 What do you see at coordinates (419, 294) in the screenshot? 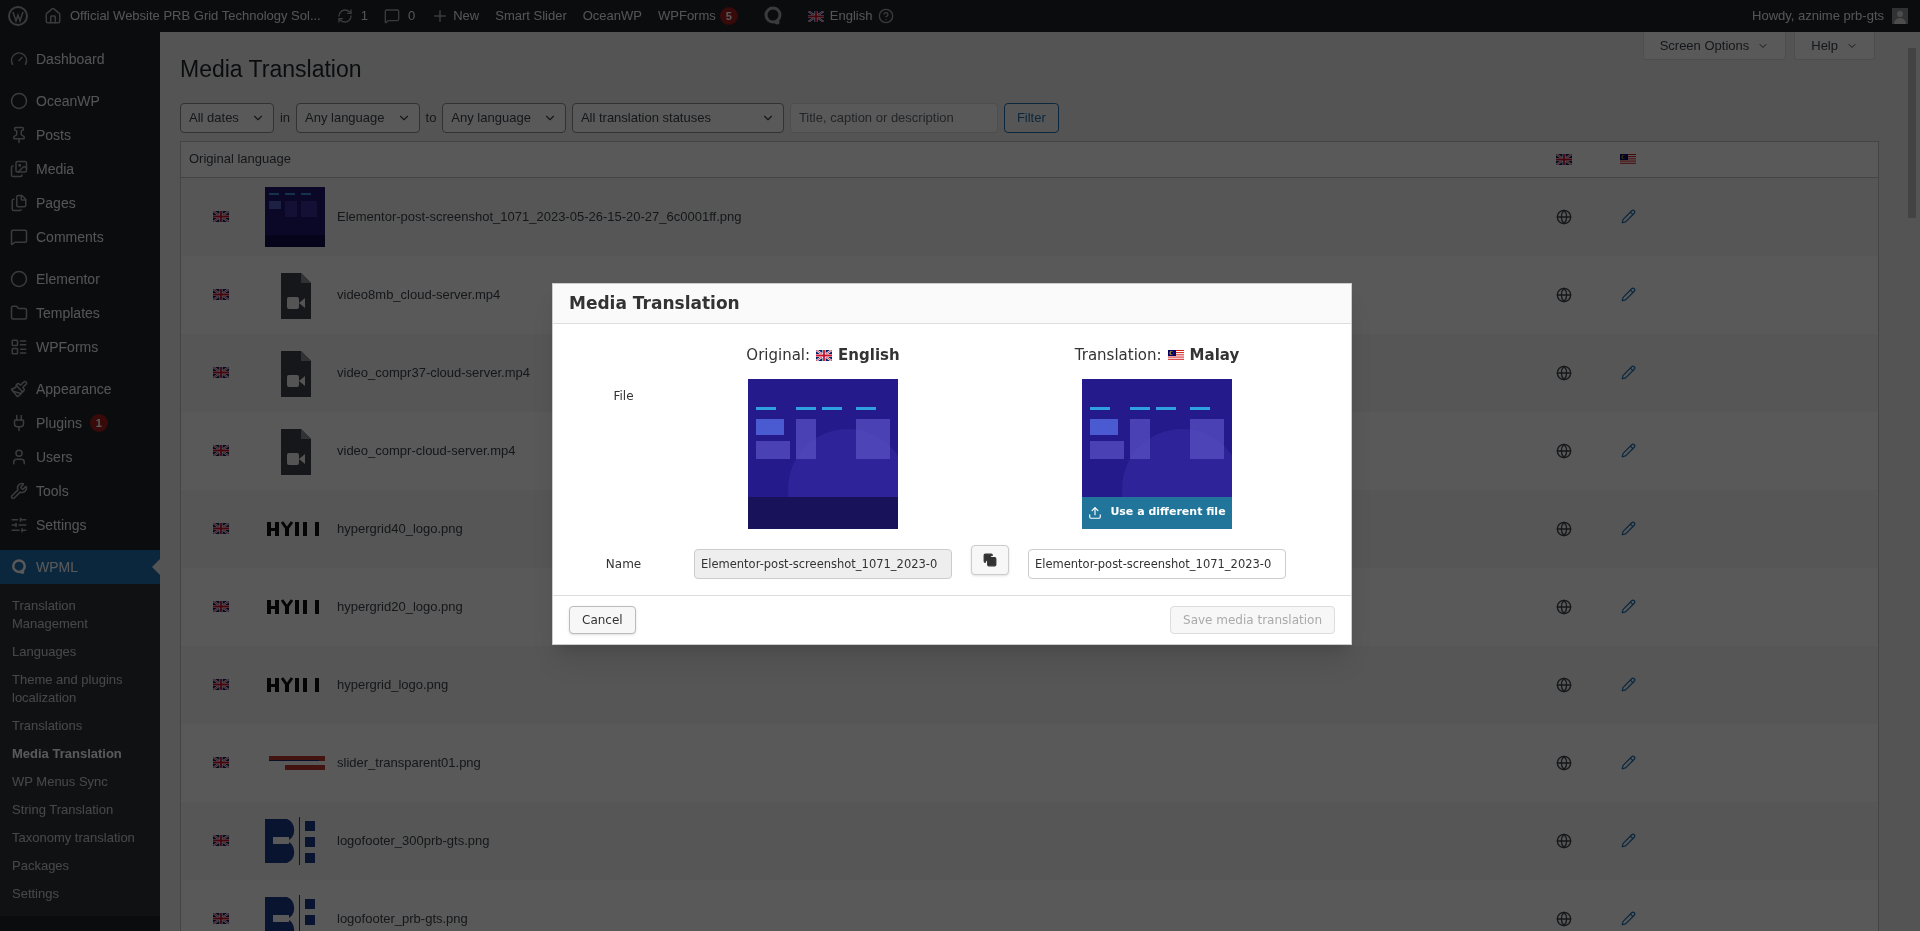
I see `file-name: video8mb_cloud-server.mp4` at bounding box center [419, 294].